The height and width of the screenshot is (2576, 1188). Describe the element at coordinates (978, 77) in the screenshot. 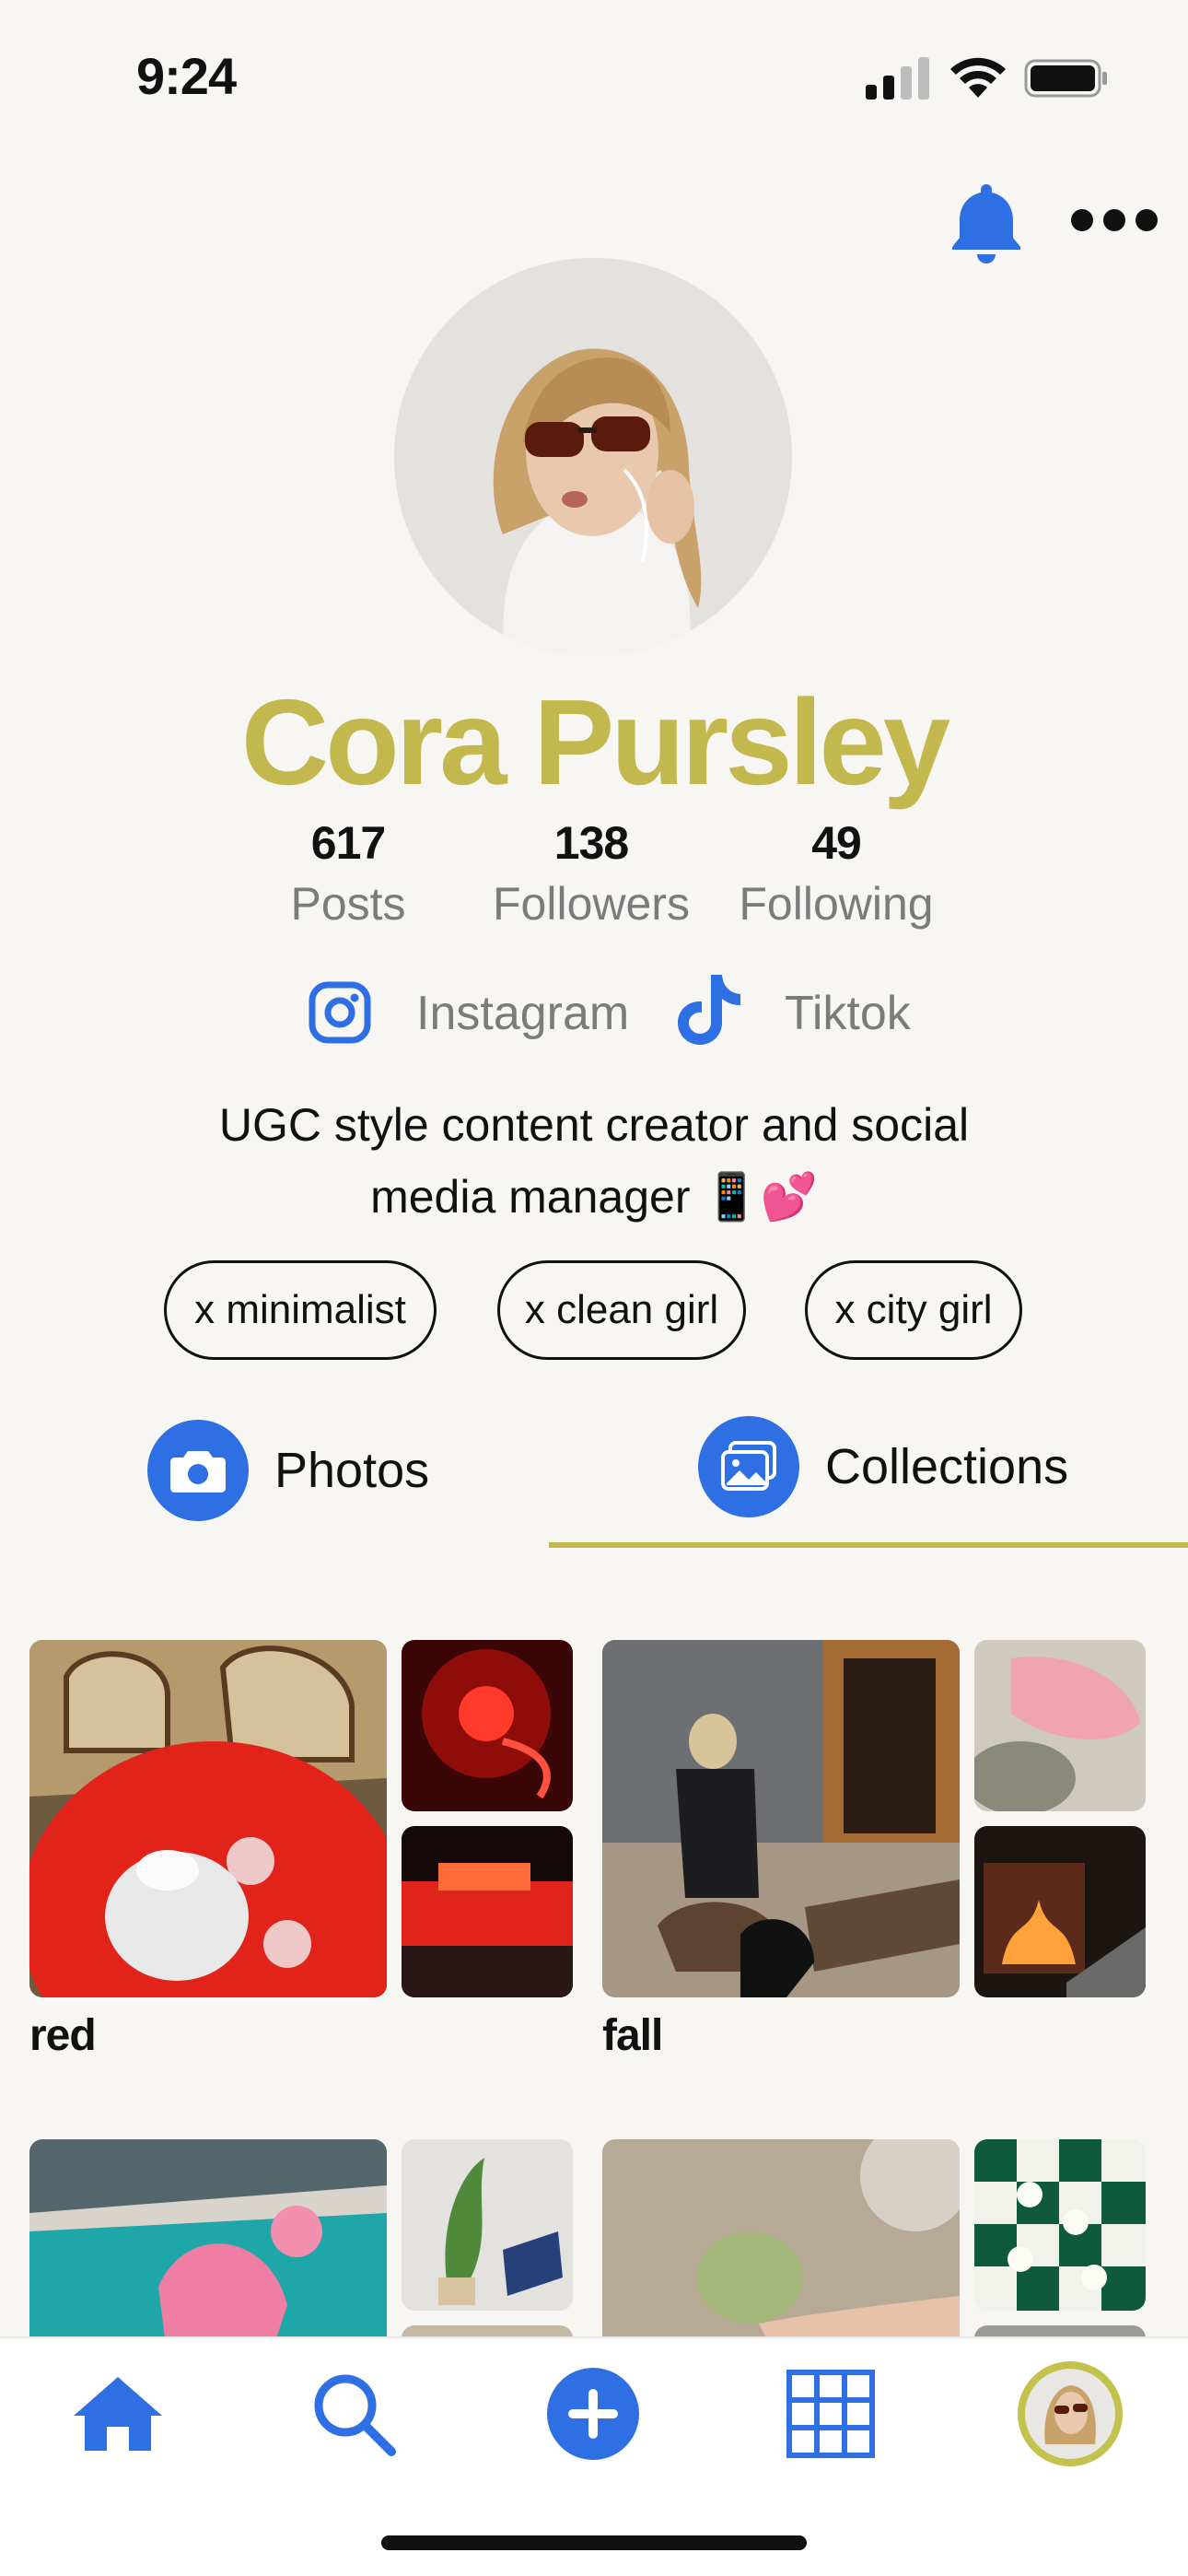

I see `wifi-icon` at that location.